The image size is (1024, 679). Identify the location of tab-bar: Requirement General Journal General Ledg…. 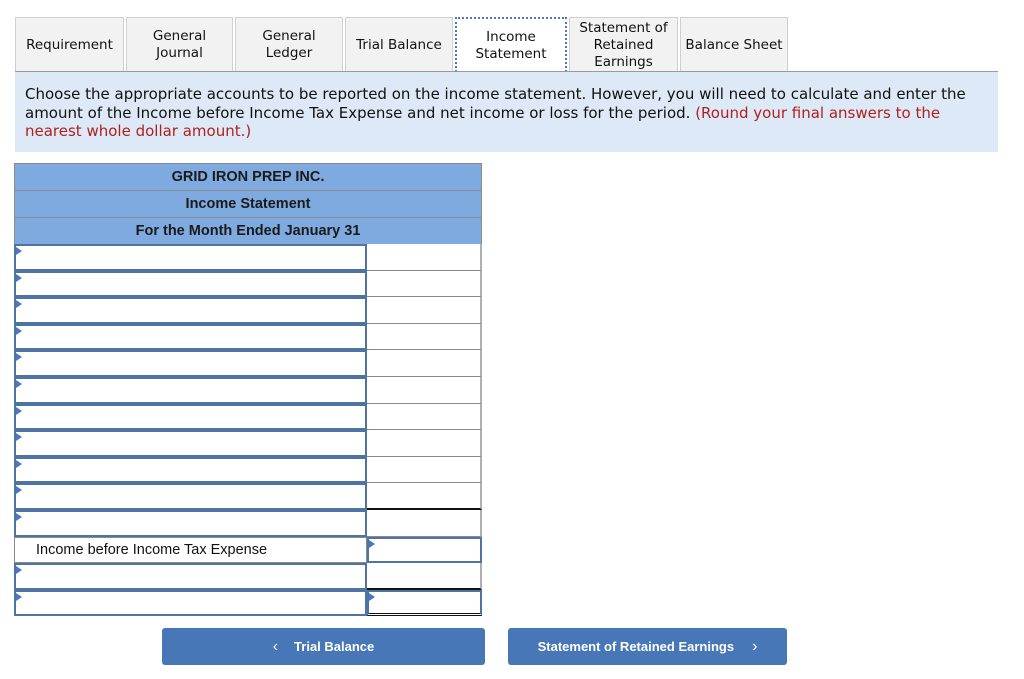
(402, 44).